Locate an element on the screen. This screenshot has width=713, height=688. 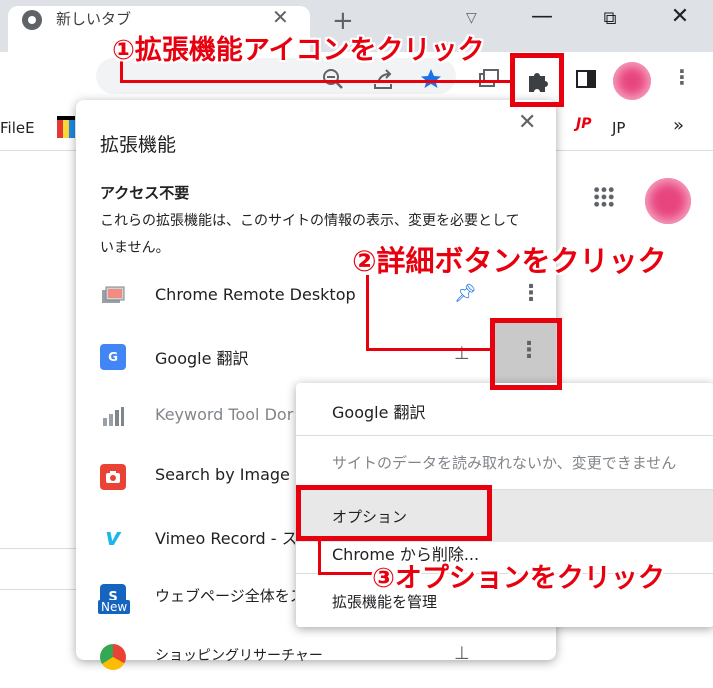
jp-post-icon: JP is located at coordinates (584, 124).